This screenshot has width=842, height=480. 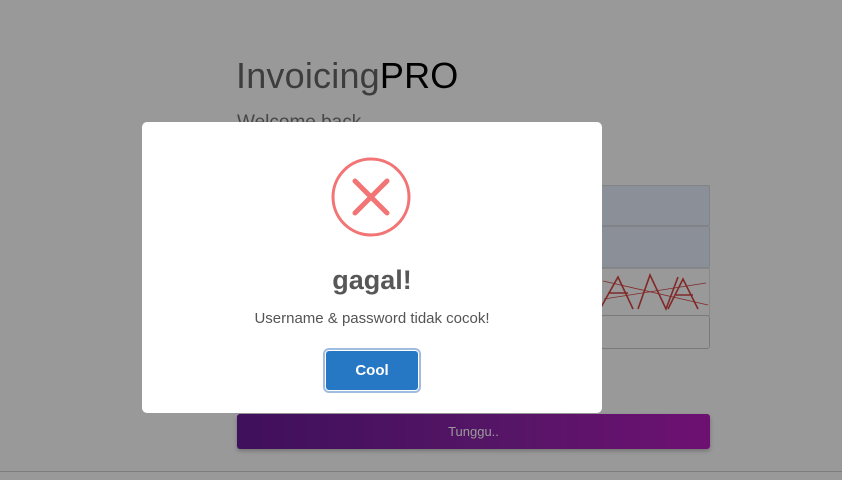 I want to click on error-x-icon, so click(x=371, y=197).